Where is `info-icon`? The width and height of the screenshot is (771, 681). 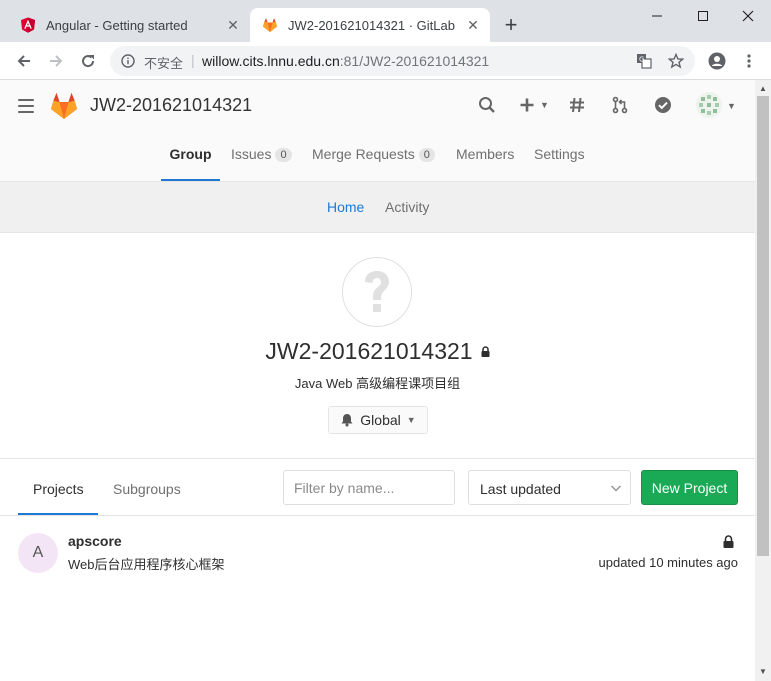
info-icon is located at coordinates (128, 61).